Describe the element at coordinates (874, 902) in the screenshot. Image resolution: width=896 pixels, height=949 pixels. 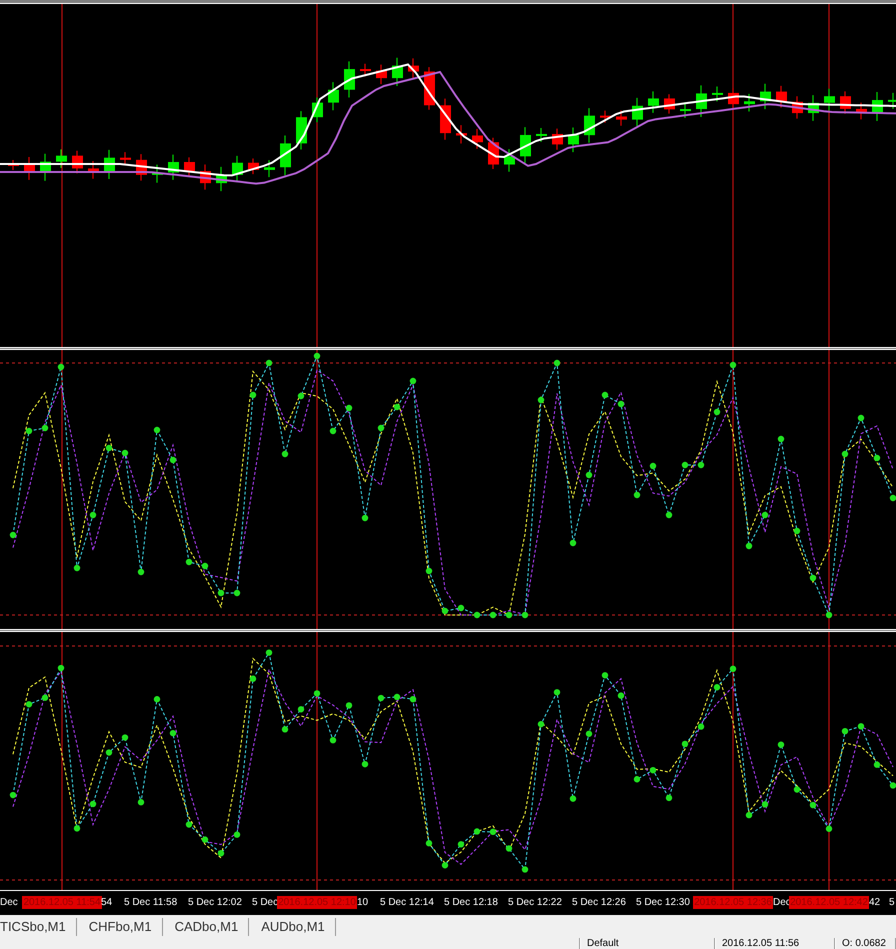
I see `axis-label: 42` at that location.